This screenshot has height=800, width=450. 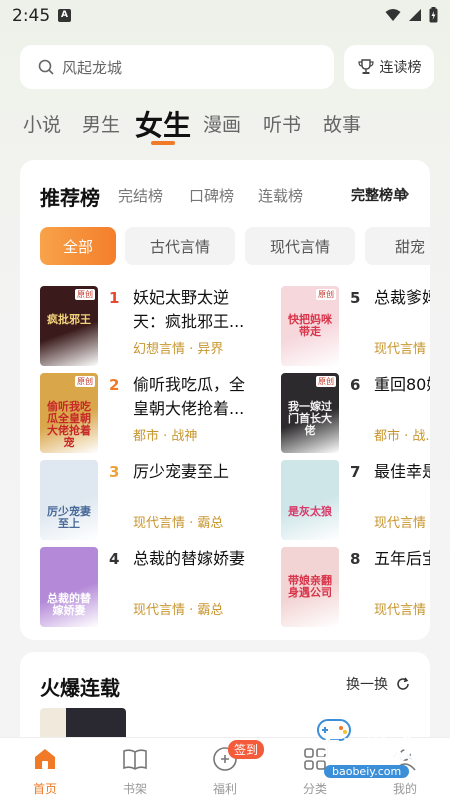 I want to click on hot-serial-title: 火爆连载, so click(x=80, y=688).